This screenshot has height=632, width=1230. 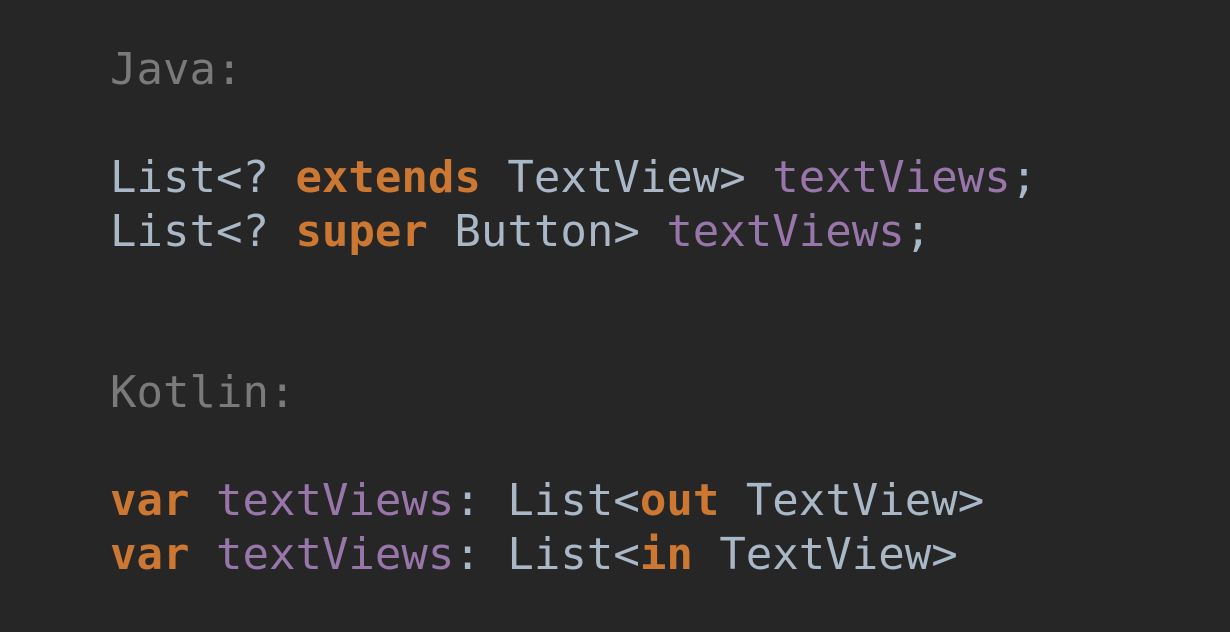 What do you see at coordinates (176, 69) in the screenshot?
I see `java-header: Java:` at bounding box center [176, 69].